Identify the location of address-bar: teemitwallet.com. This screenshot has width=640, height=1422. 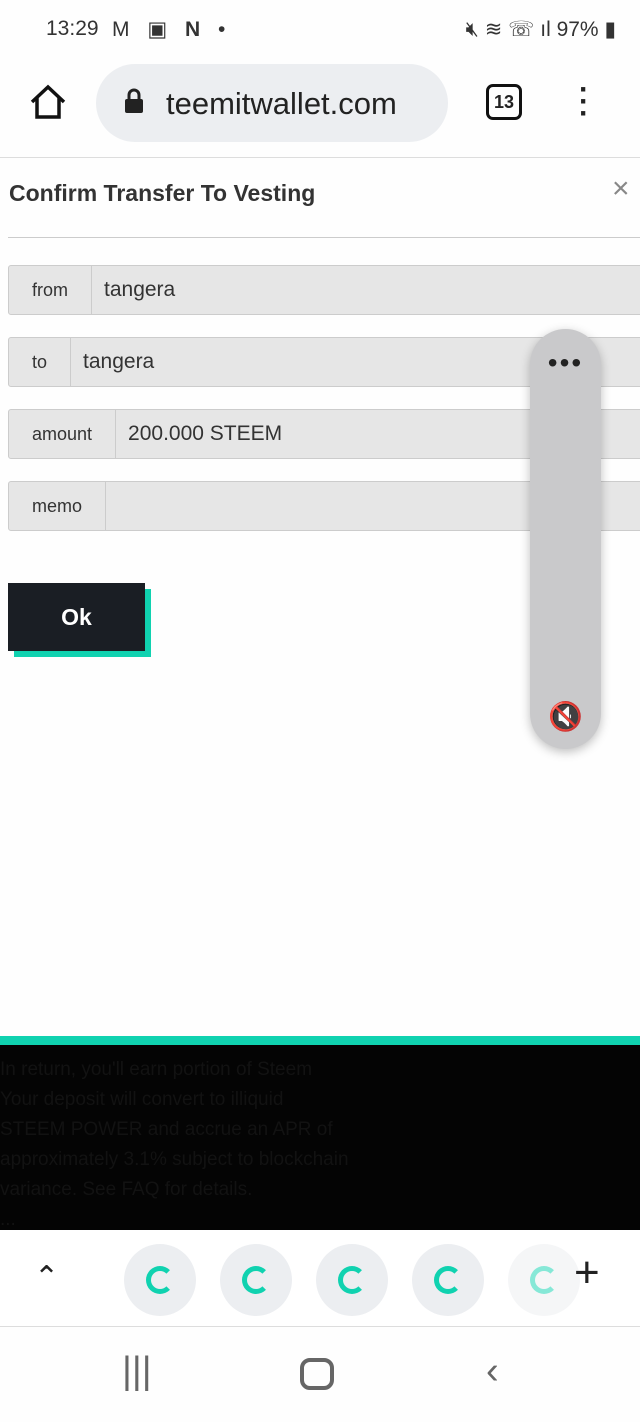
(272, 103).